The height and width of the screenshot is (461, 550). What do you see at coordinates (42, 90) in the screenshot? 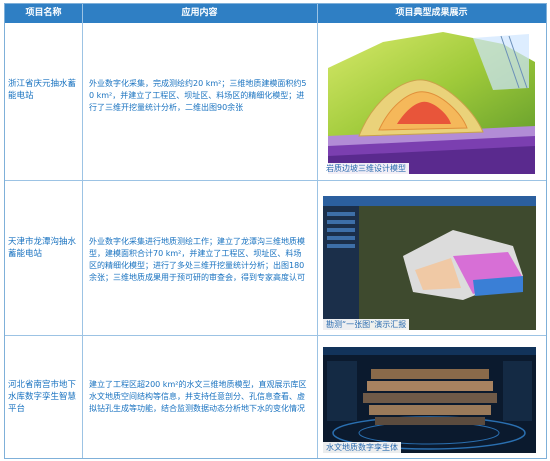
I see `project-name-qingyuan: 浙江省庆元抽水蓄能电站` at bounding box center [42, 90].